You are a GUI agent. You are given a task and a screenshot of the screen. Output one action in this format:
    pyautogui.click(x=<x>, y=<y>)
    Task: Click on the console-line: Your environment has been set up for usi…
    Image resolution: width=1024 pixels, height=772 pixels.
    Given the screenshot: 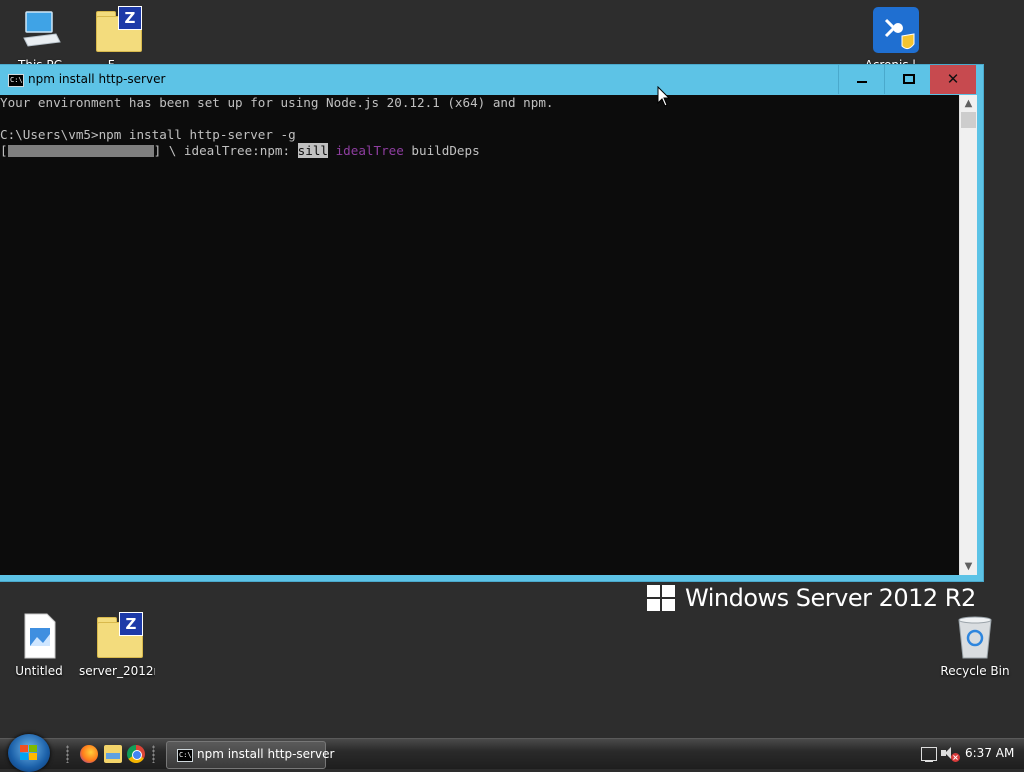 What is the action you would take?
    pyautogui.click(x=277, y=102)
    